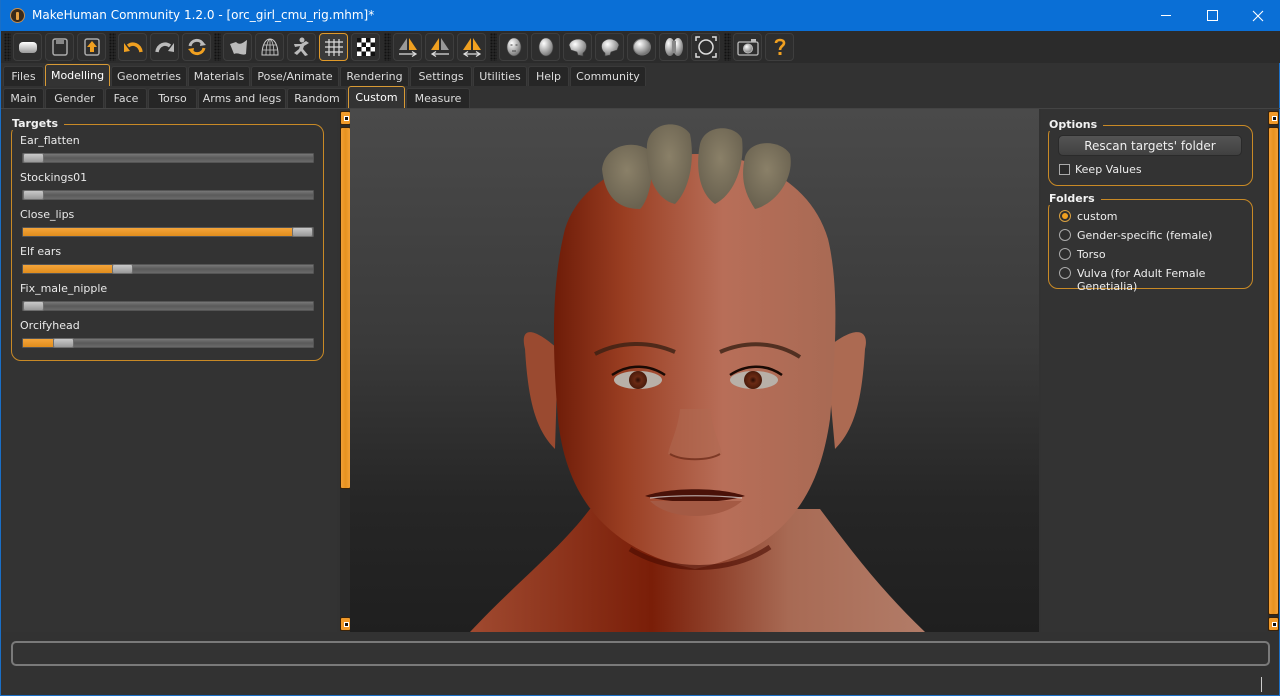 This screenshot has width=1280, height=696. Describe the element at coordinates (1074, 198) in the screenshot. I see `folders-title: Folders` at that location.